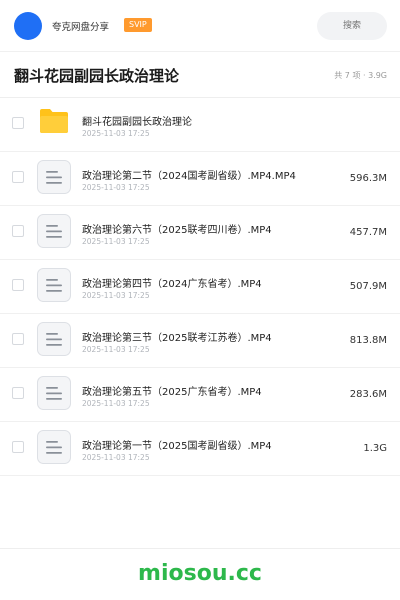 Image resolution: width=400 pixels, height=600 pixels. Describe the element at coordinates (138, 25) in the screenshot. I see `svip-badge: SVIP` at that location.